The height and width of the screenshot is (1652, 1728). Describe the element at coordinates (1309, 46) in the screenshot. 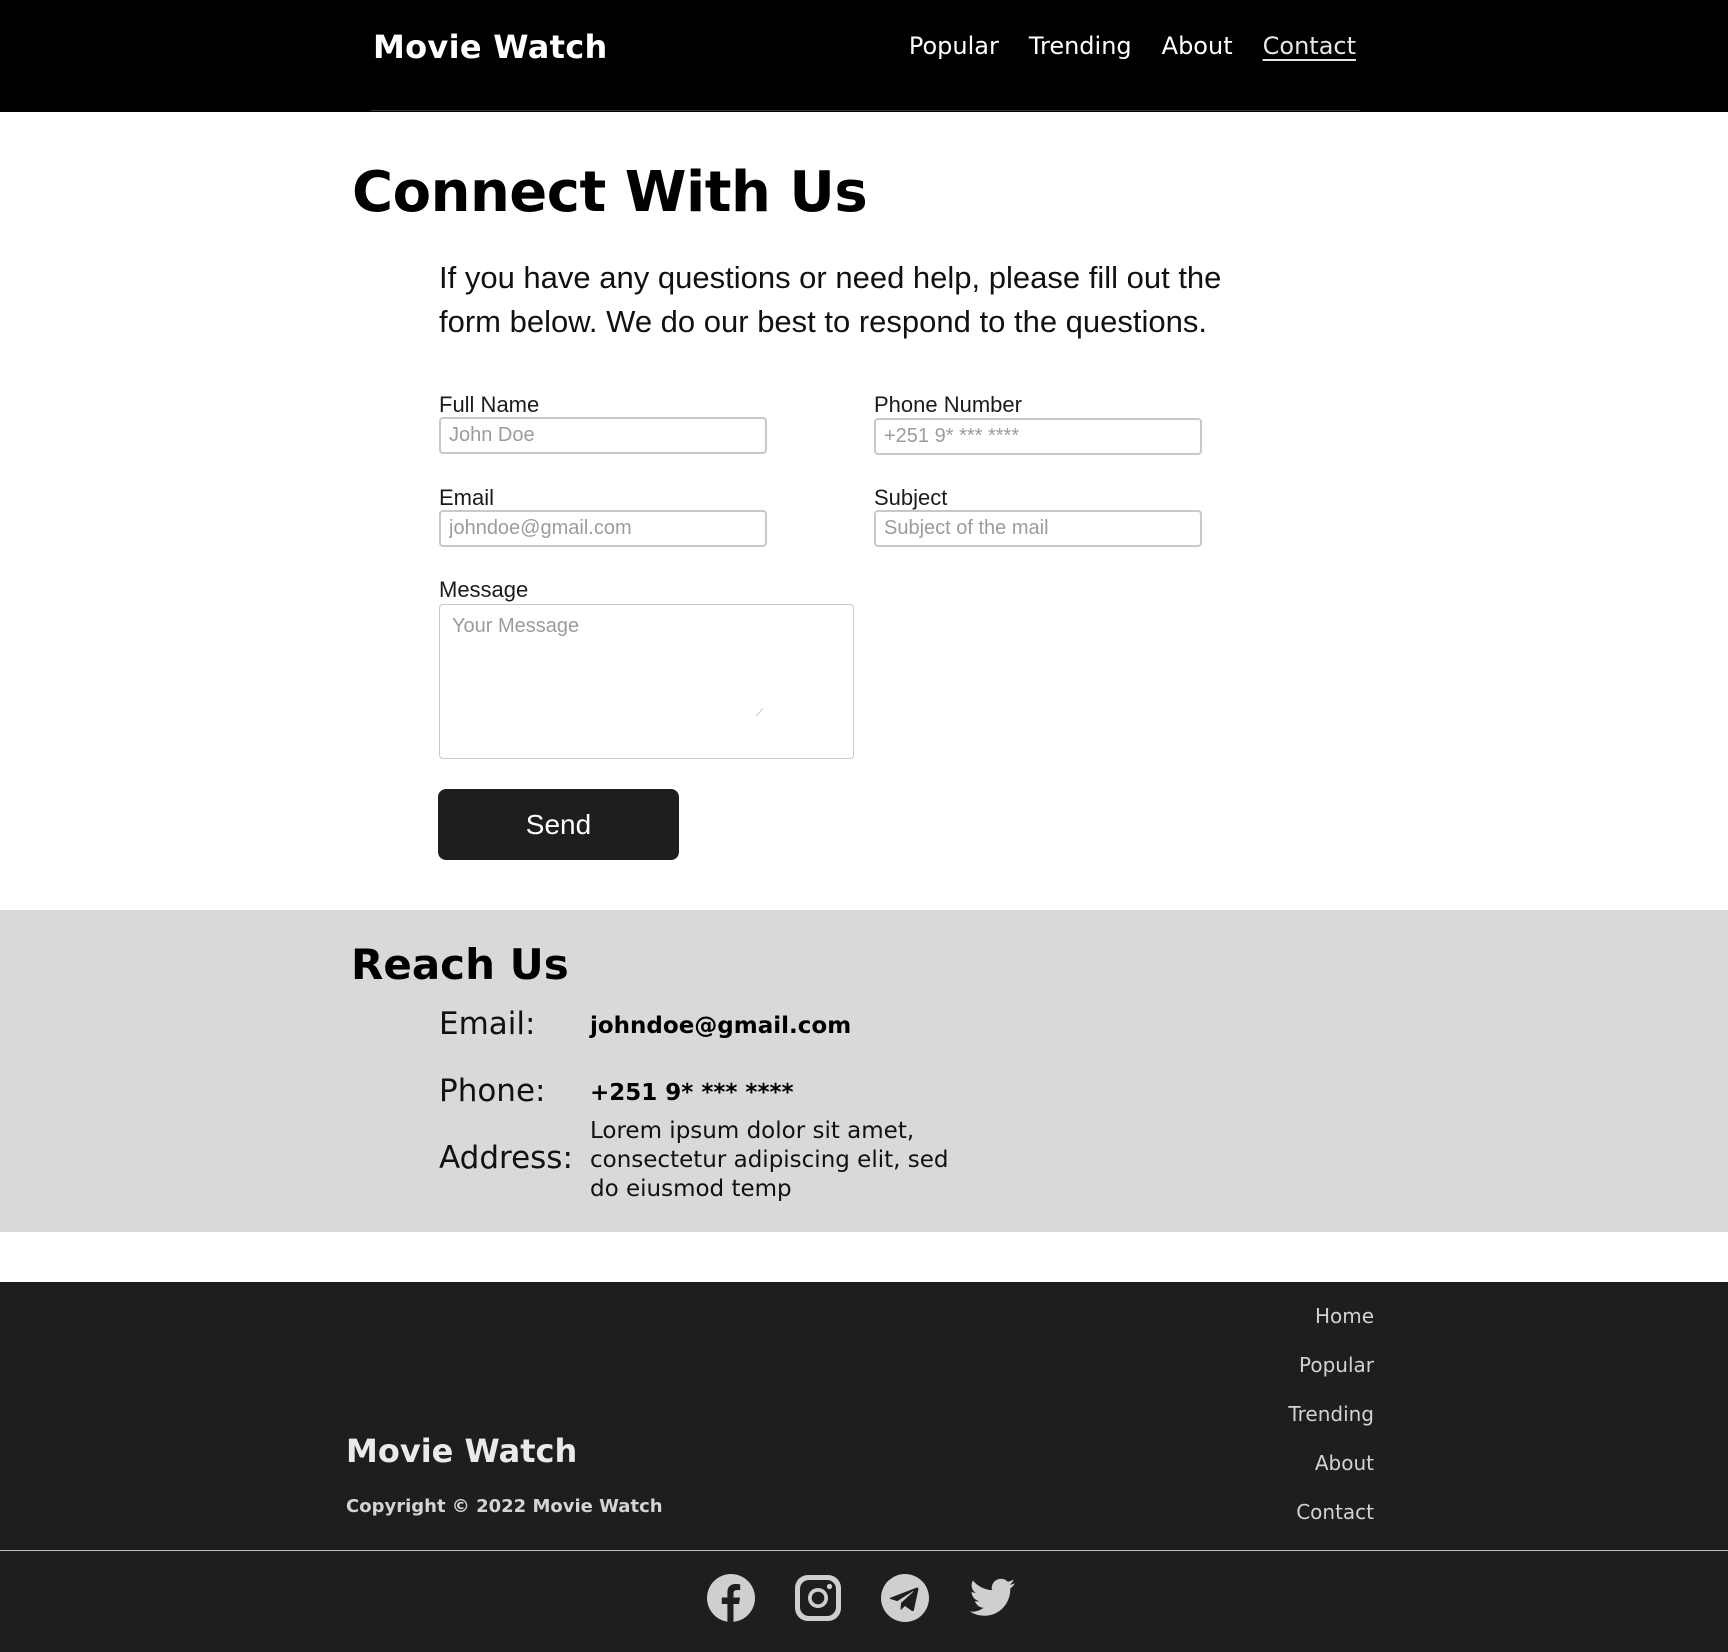

I see `nav-contact: Contact` at that location.